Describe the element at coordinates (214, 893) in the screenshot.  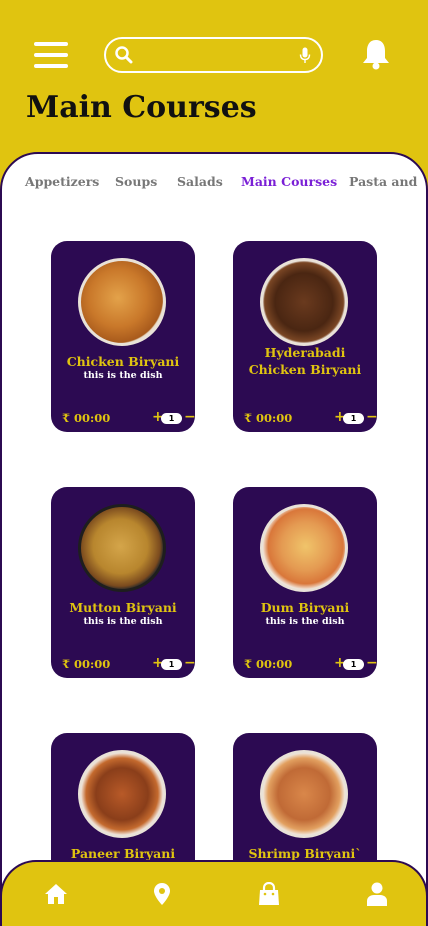
I see `bottom-navigation` at that location.